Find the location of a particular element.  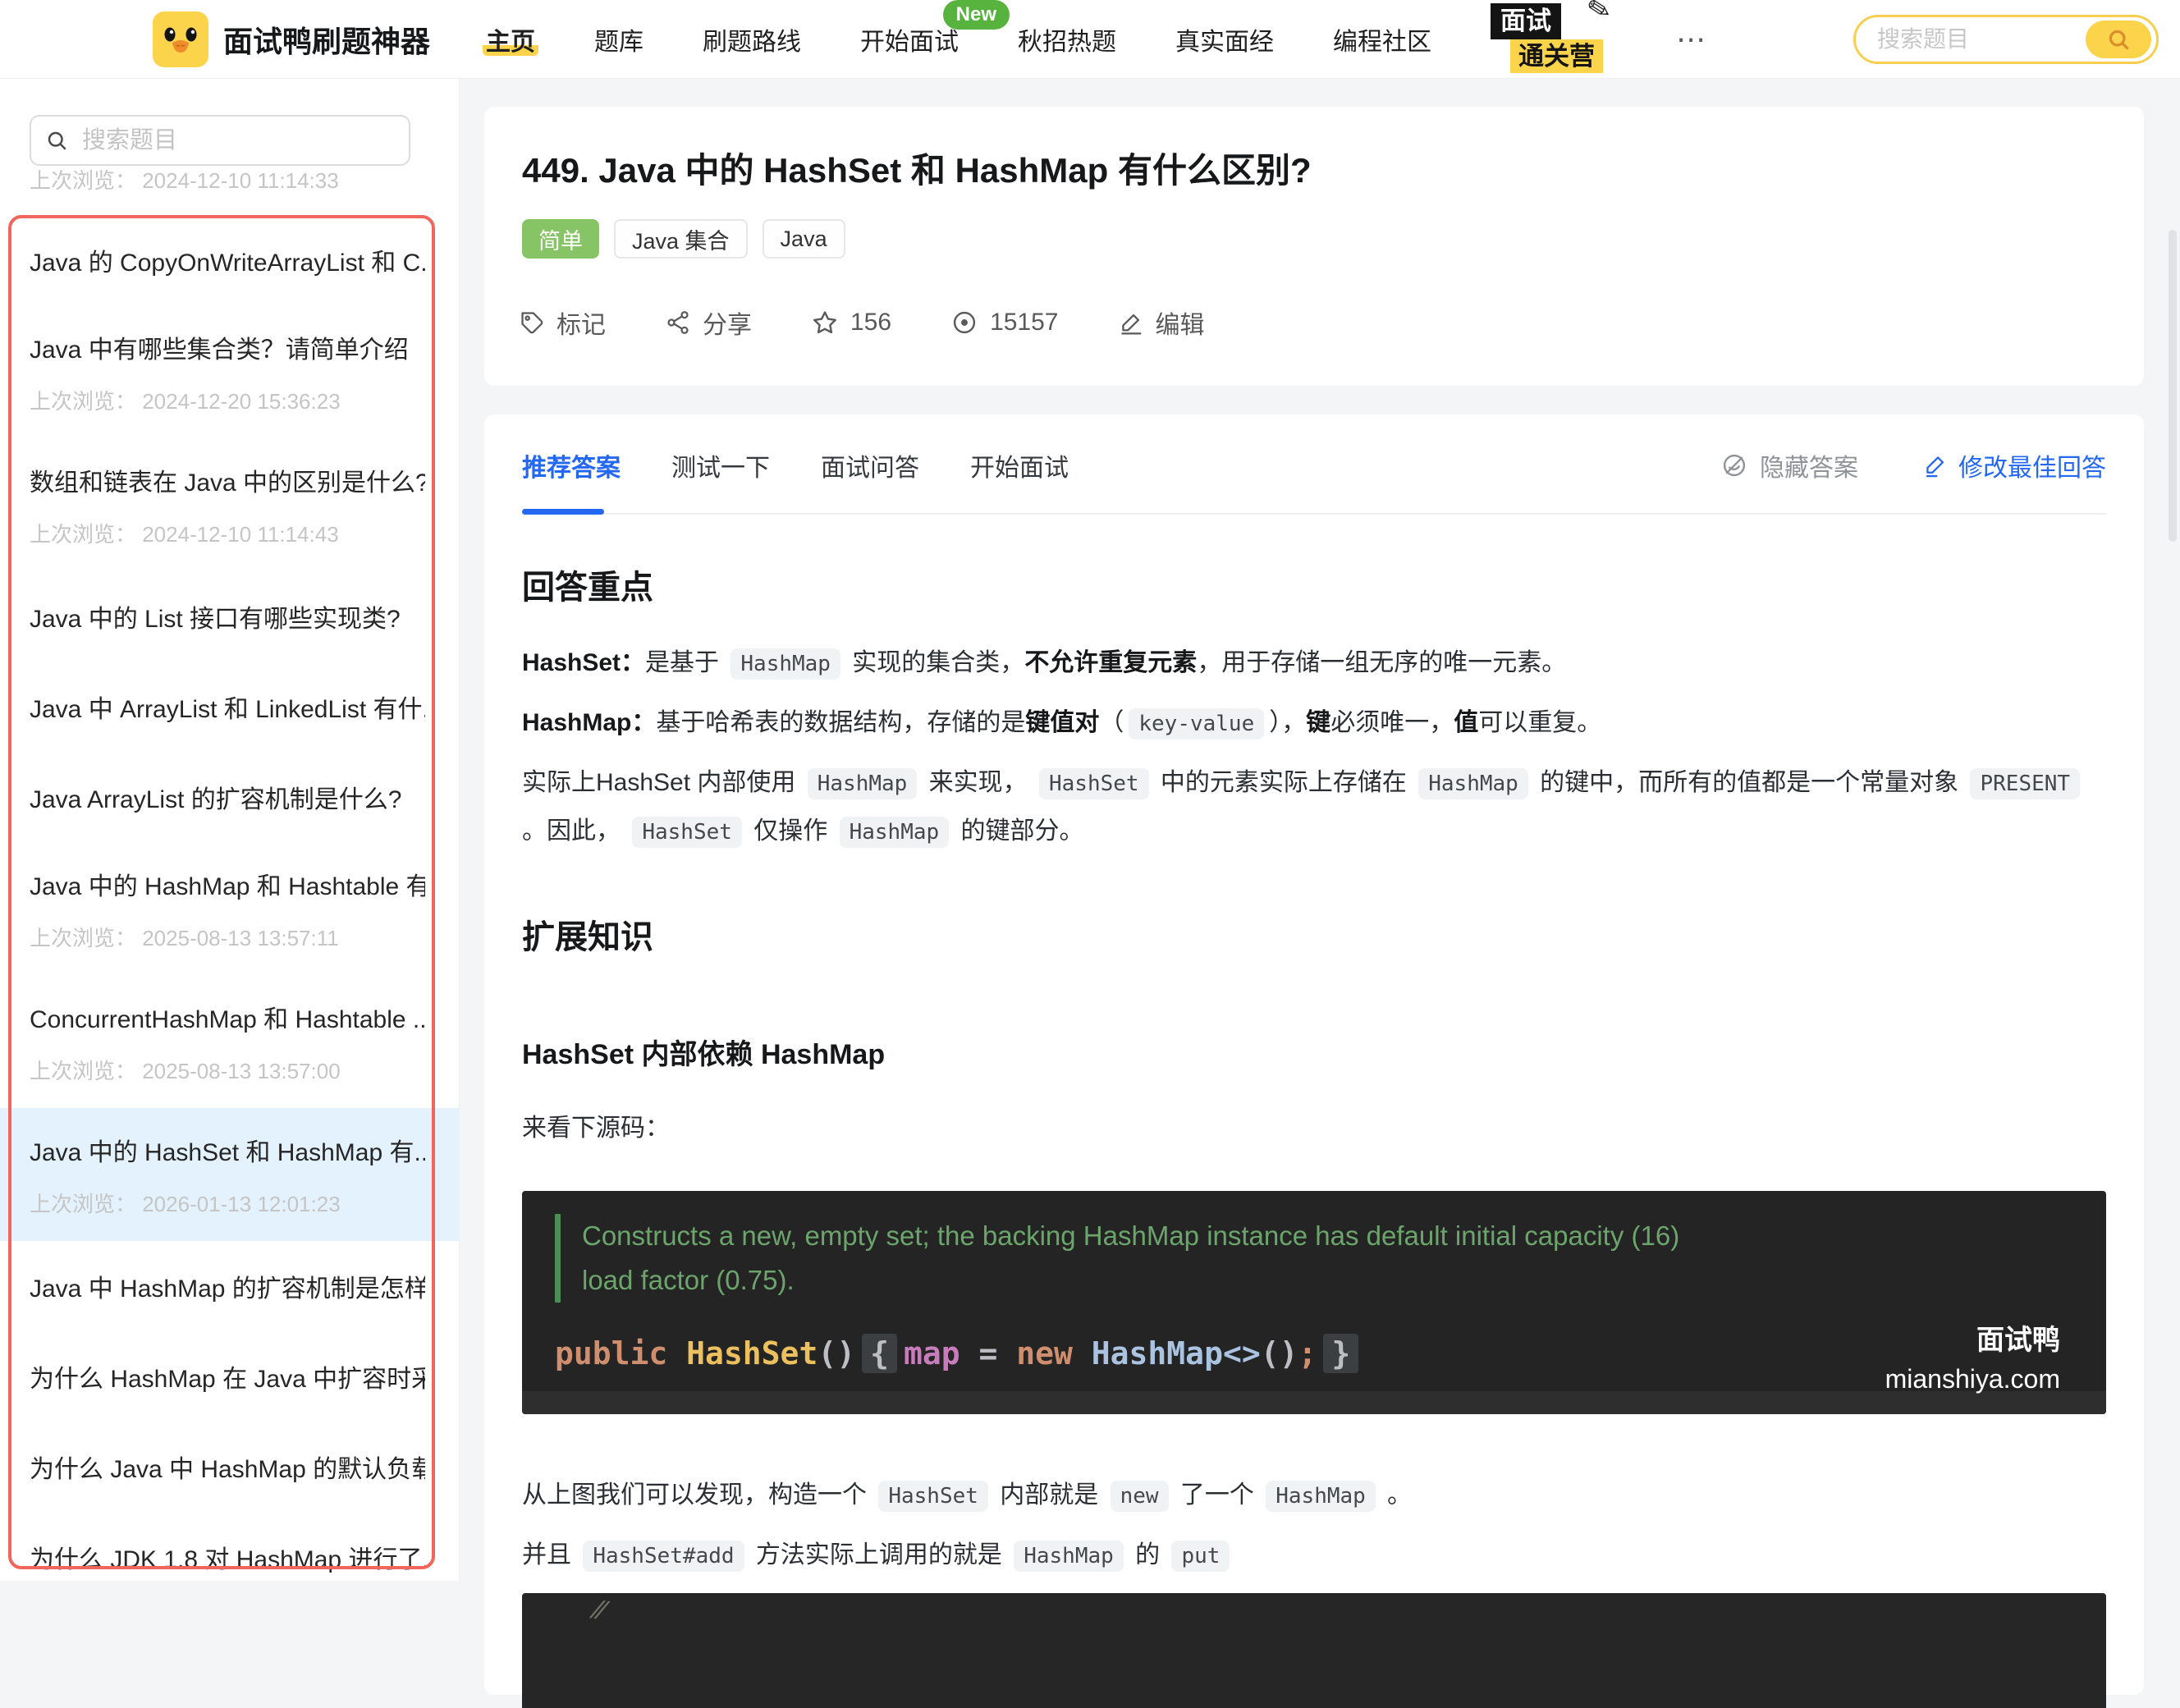

page-title: 449. Java 中的 HashSet 和 HashMap 有什么区别? is located at coordinates (917, 170).